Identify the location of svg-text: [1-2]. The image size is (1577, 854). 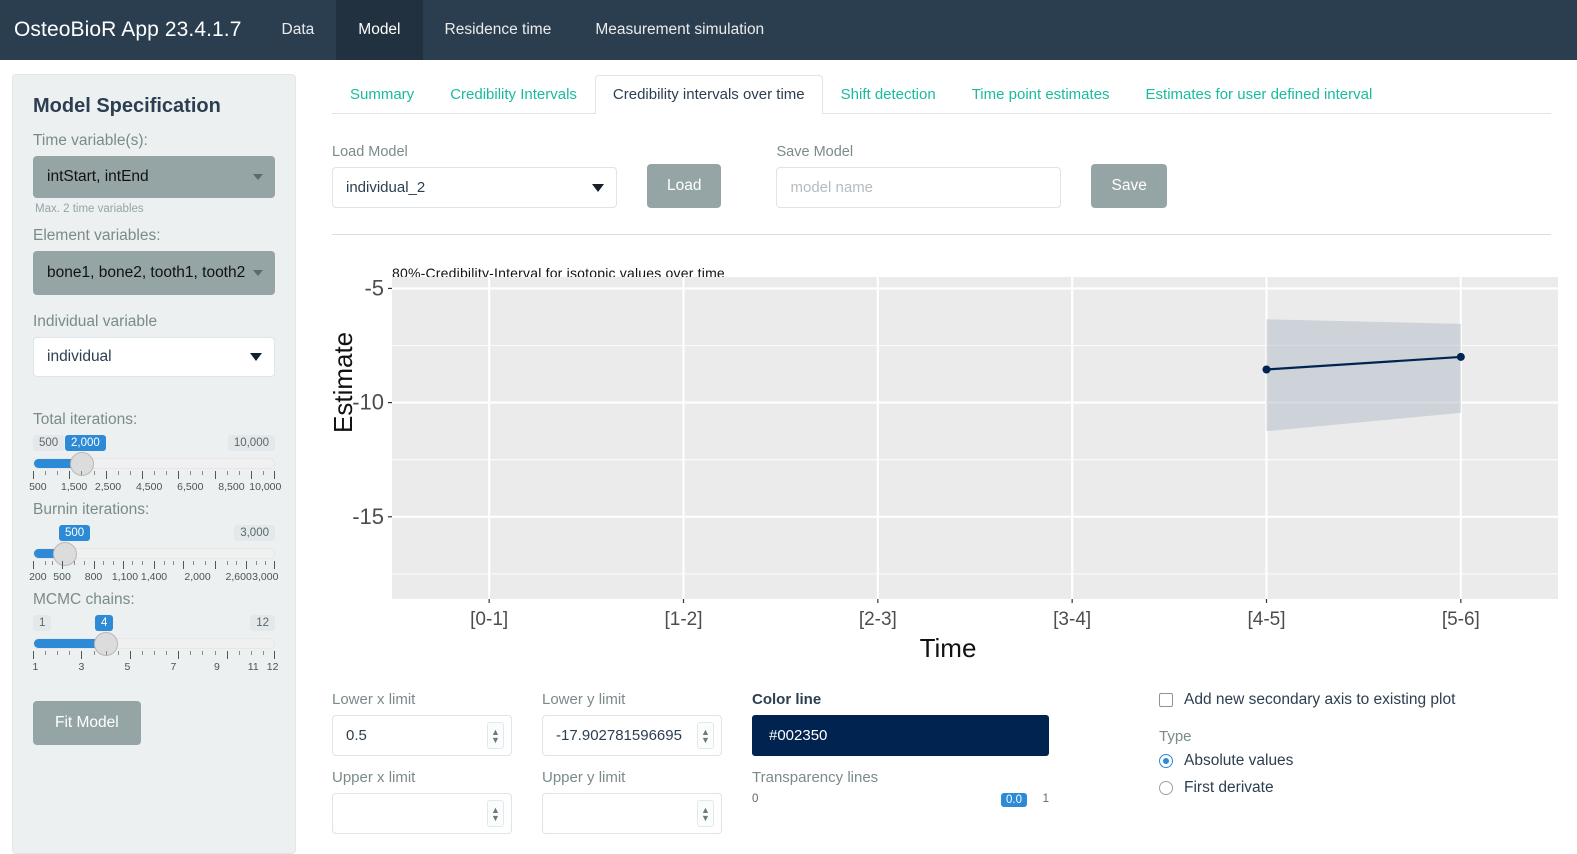
(683, 619).